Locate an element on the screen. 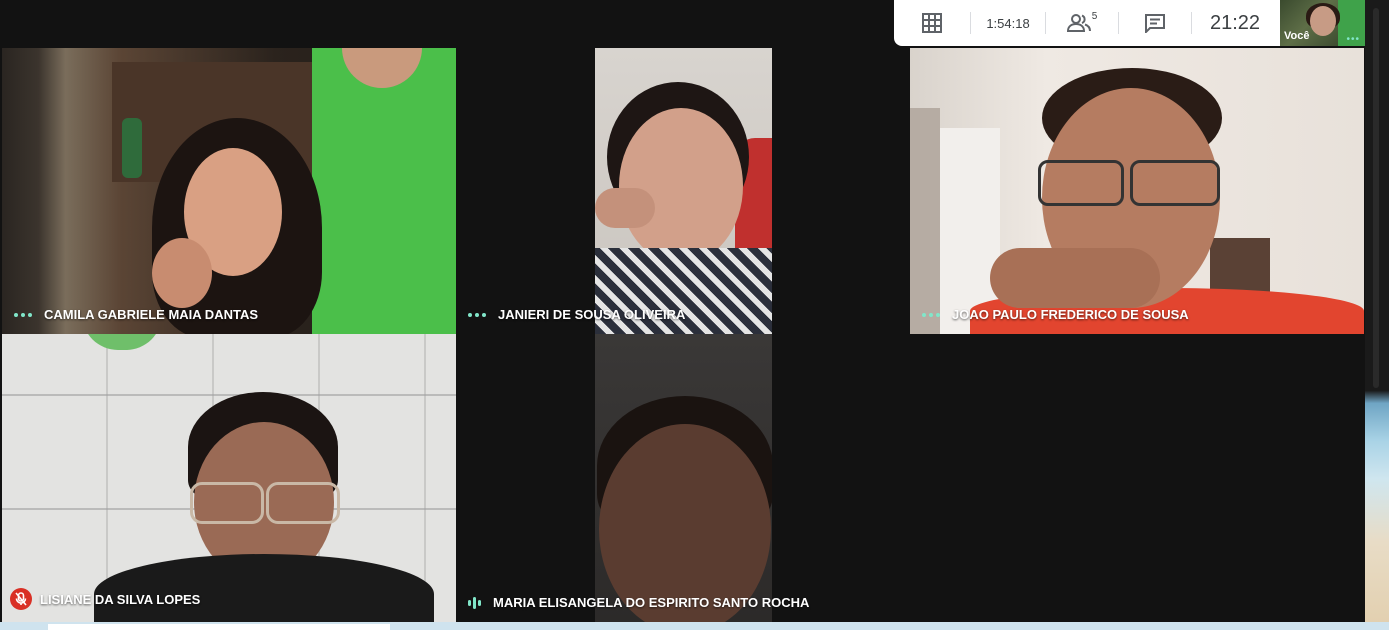 This screenshot has width=1389, height=630. self-view-label: Você is located at coordinates (1297, 36).